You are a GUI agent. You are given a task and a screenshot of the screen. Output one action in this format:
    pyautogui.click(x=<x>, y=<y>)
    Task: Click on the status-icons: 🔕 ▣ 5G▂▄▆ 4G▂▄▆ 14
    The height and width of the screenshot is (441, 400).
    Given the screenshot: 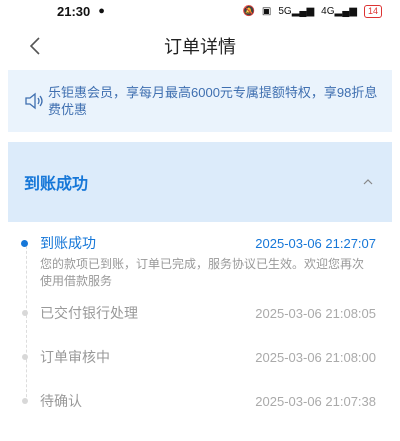 What is the action you would take?
    pyautogui.click(x=312, y=11)
    